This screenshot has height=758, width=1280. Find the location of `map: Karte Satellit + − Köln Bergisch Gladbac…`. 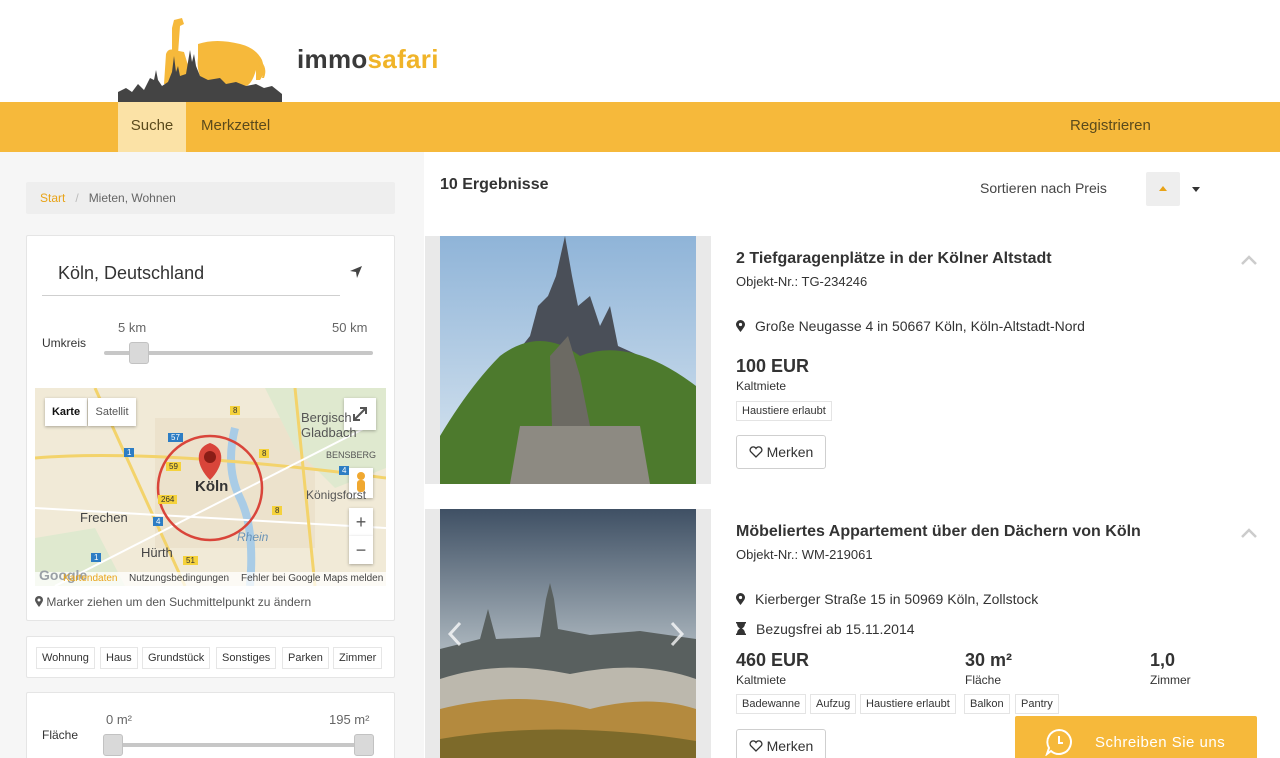

map: Karte Satellit + − Köln Bergisch Gladbac… is located at coordinates (210, 487).